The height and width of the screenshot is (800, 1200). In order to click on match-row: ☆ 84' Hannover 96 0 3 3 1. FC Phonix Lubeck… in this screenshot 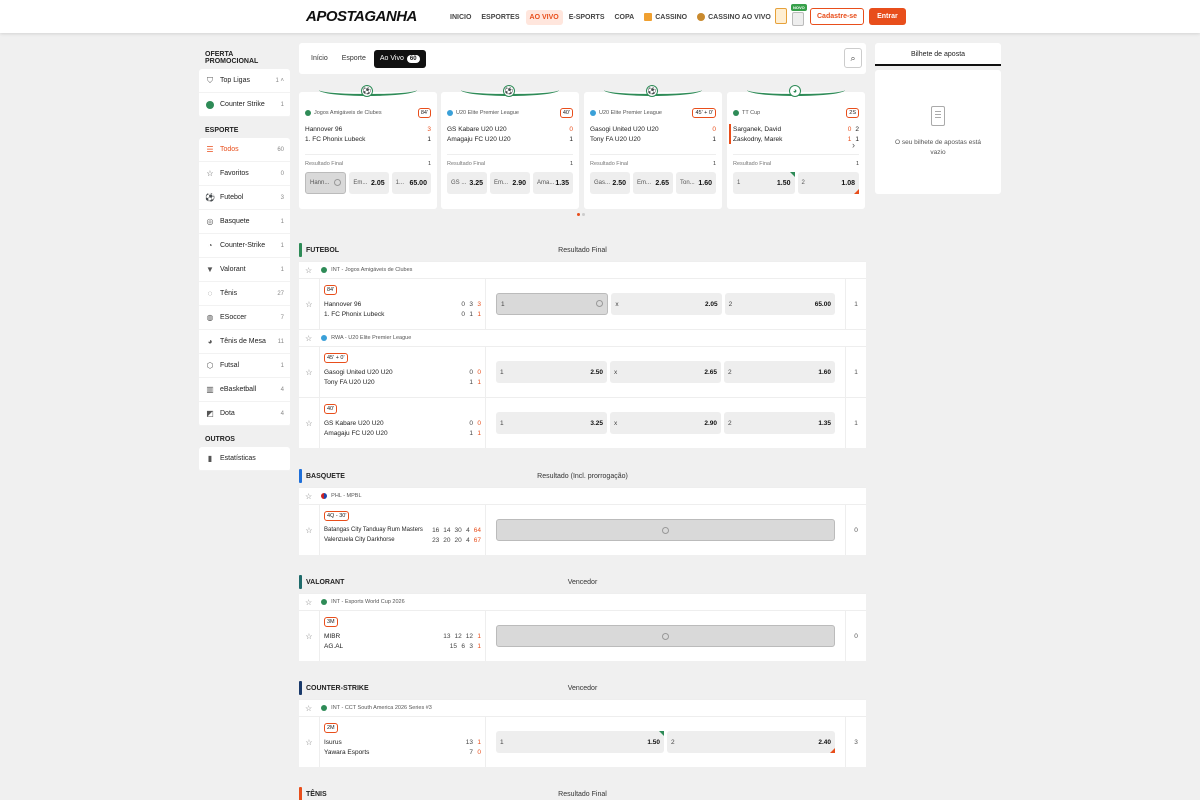, I will do `click(582, 303)`.